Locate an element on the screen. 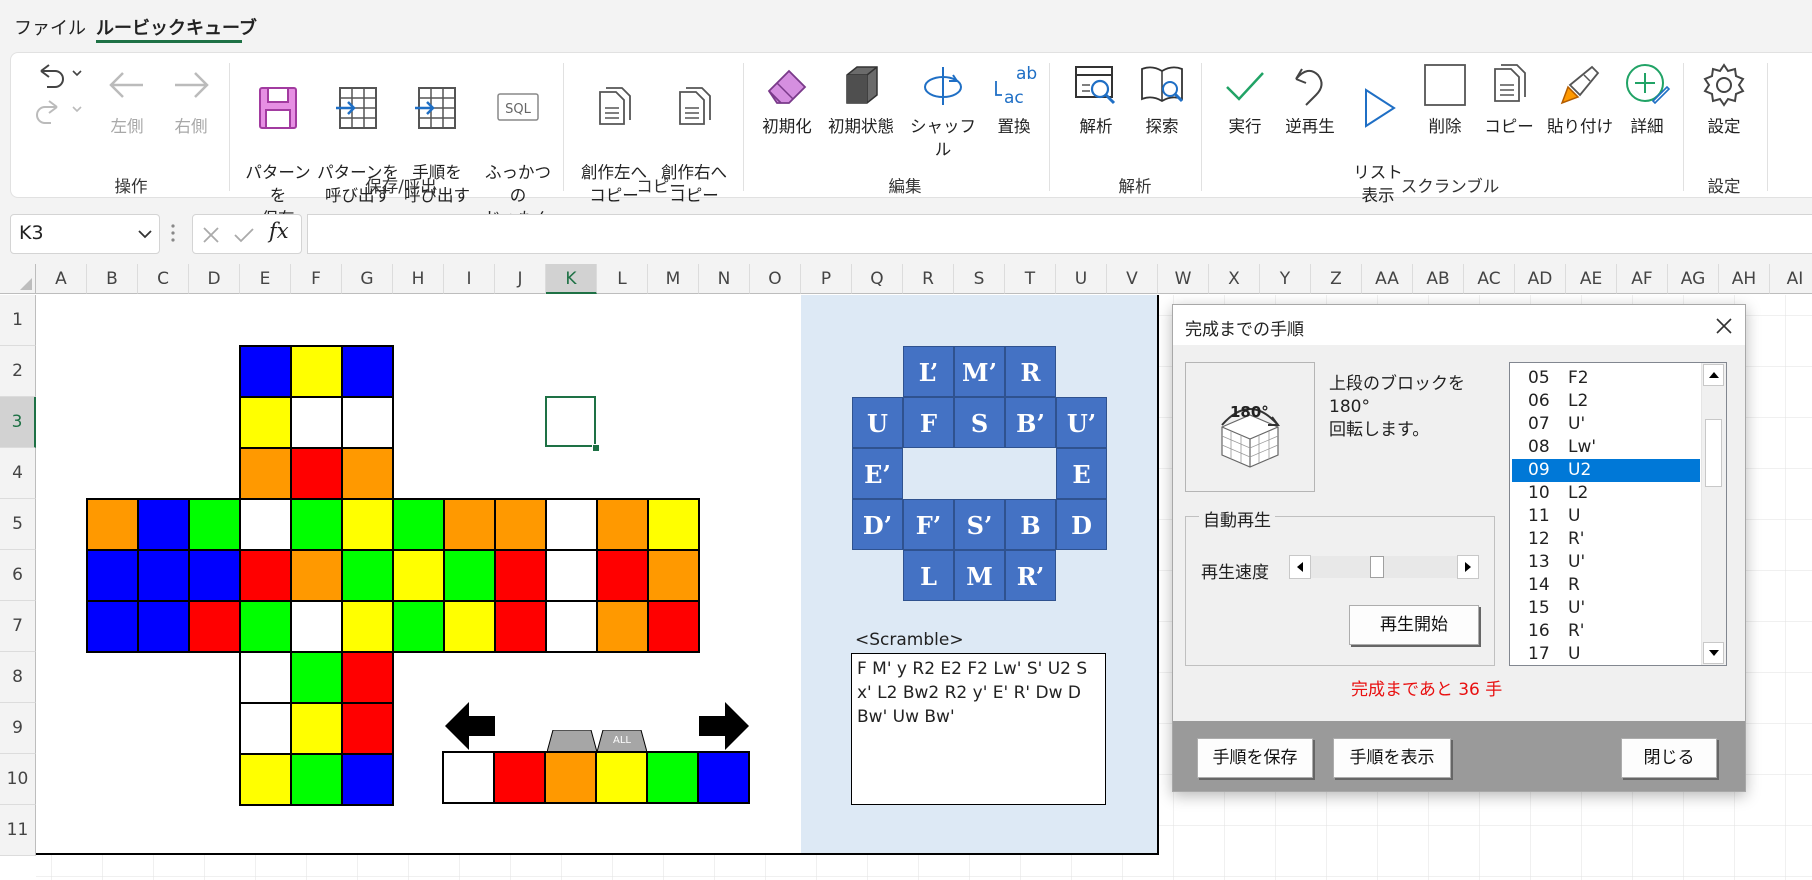 The image size is (1812, 880). move-button: R is located at coordinates (1030, 371).